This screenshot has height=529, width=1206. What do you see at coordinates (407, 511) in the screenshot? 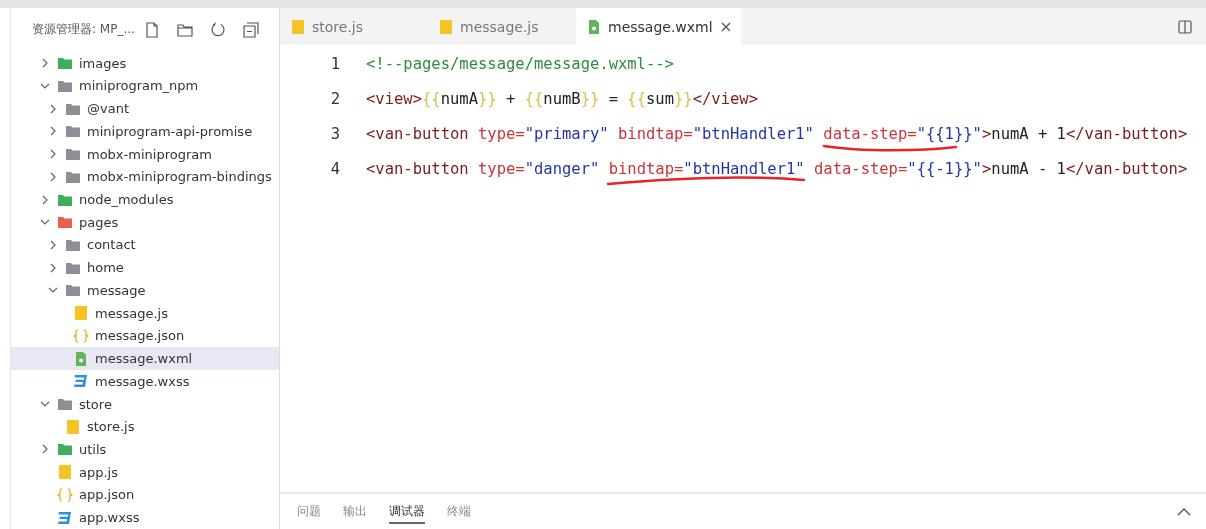
I see `panel-tab: 调试器` at bounding box center [407, 511].